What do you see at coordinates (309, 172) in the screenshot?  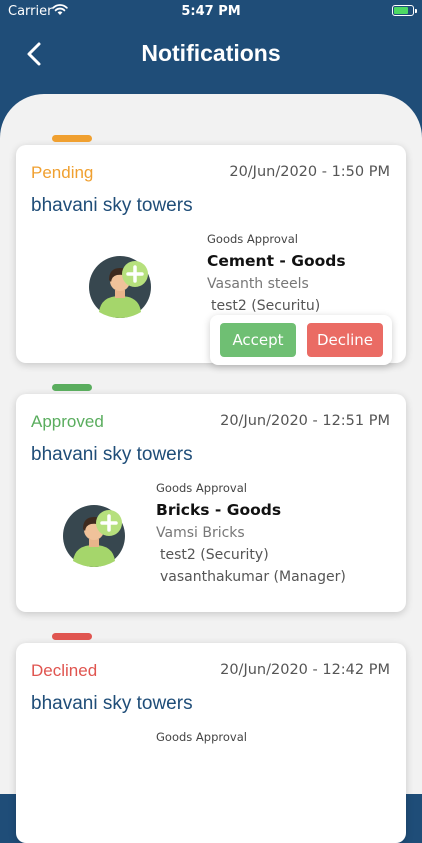 I see `timestamp: 20/Jun/2020 - 1:50 PM` at bounding box center [309, 172].